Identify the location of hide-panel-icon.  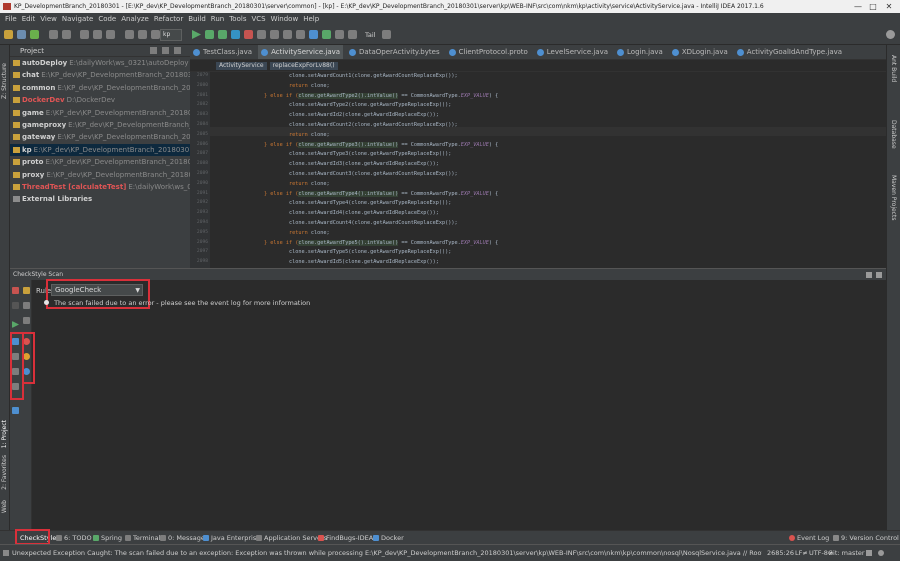
(879, 275).